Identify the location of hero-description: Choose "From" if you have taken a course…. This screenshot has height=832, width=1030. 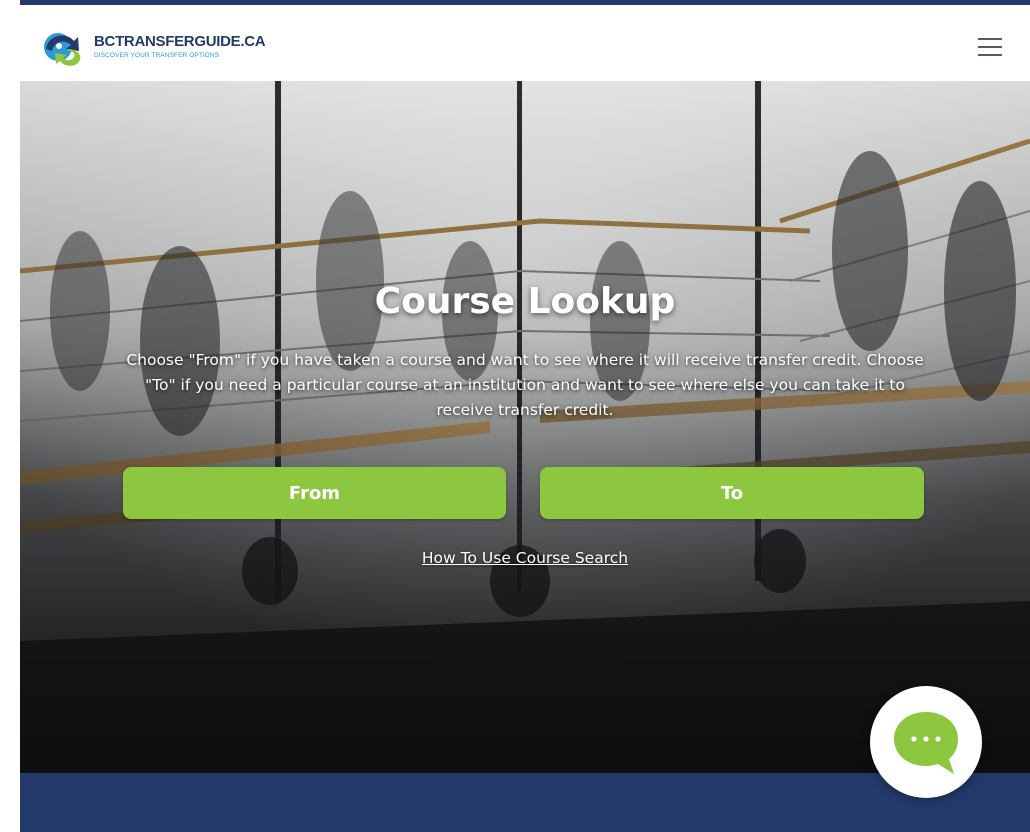
(525, 385).